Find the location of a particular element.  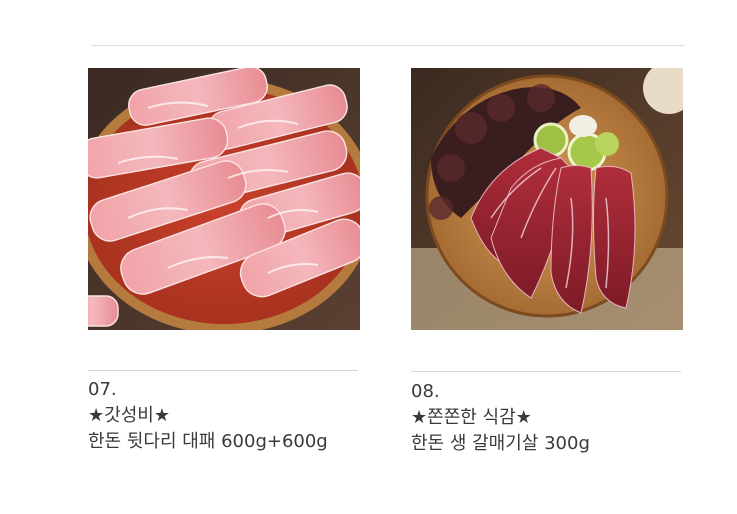

product-tagline: ★갓성비★ is located at coordinates (129, 415).